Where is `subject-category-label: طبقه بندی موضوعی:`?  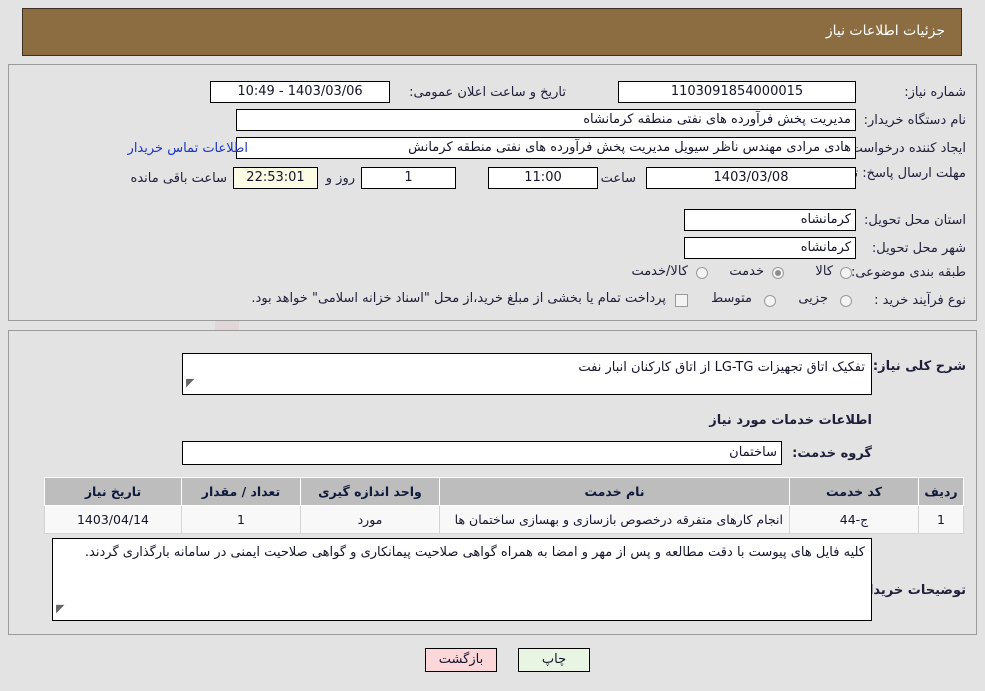
subject-category-label: طبقه بندی موضوعی: is located at coordinates (908, 272).